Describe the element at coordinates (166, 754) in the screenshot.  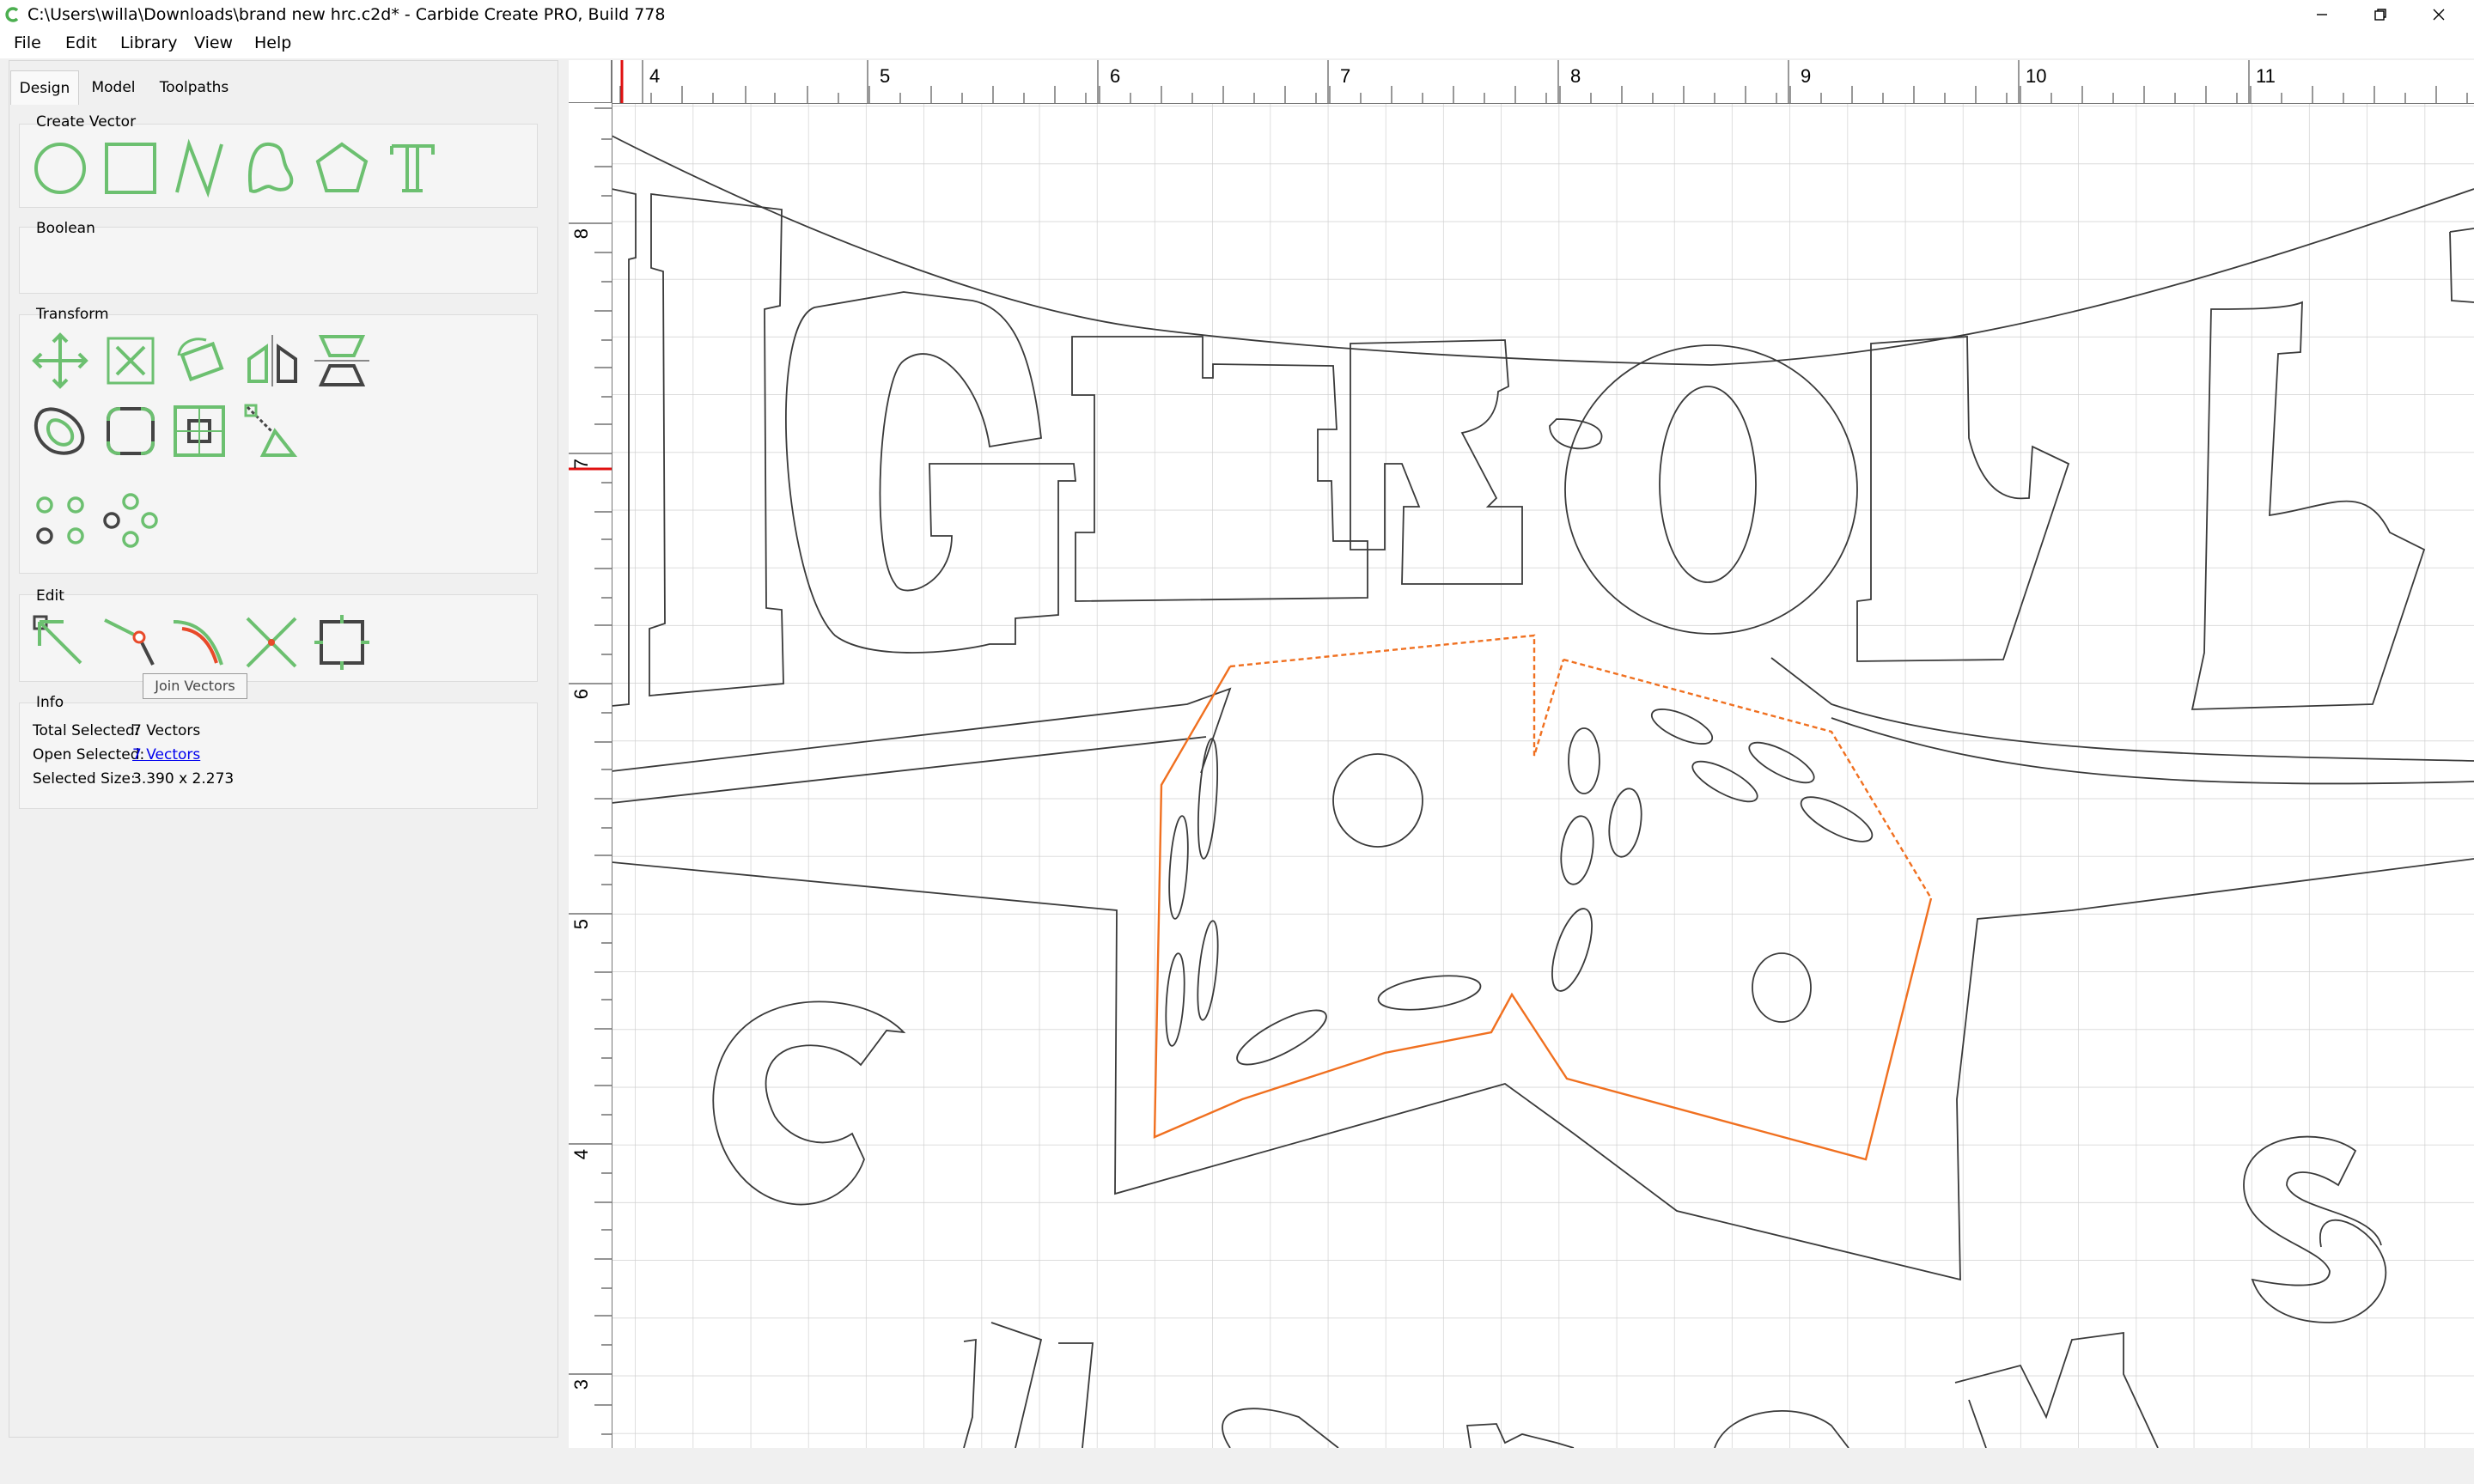
I see `open-selected-link: 7 Vectors` at that location.